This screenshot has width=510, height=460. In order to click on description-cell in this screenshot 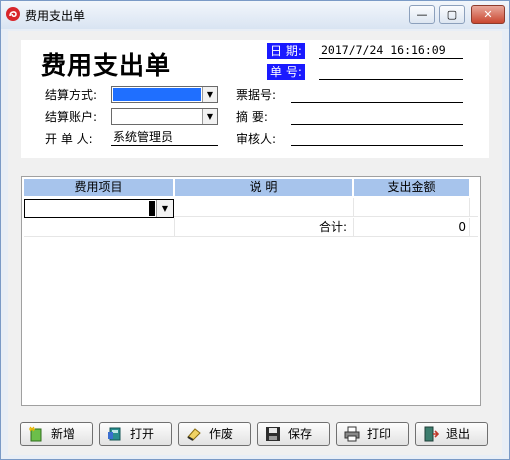, I will do `click(264, 207)`.